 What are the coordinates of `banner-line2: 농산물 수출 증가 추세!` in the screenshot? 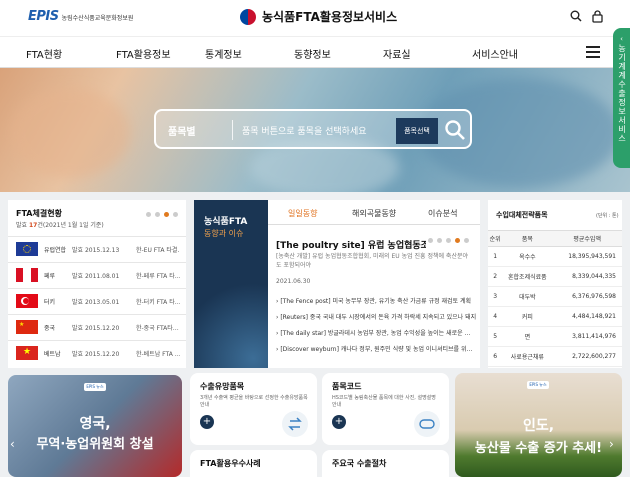 It's located at (538, 448).